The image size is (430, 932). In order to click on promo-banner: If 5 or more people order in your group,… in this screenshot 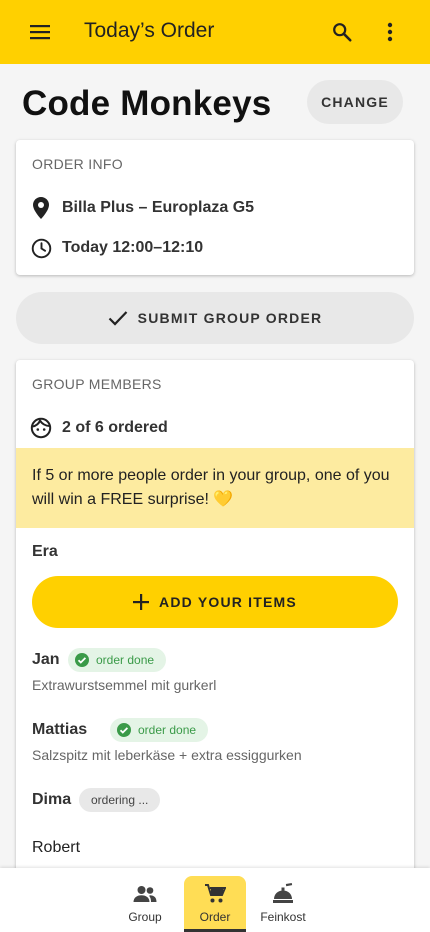, I will do `click(215, 488)`.